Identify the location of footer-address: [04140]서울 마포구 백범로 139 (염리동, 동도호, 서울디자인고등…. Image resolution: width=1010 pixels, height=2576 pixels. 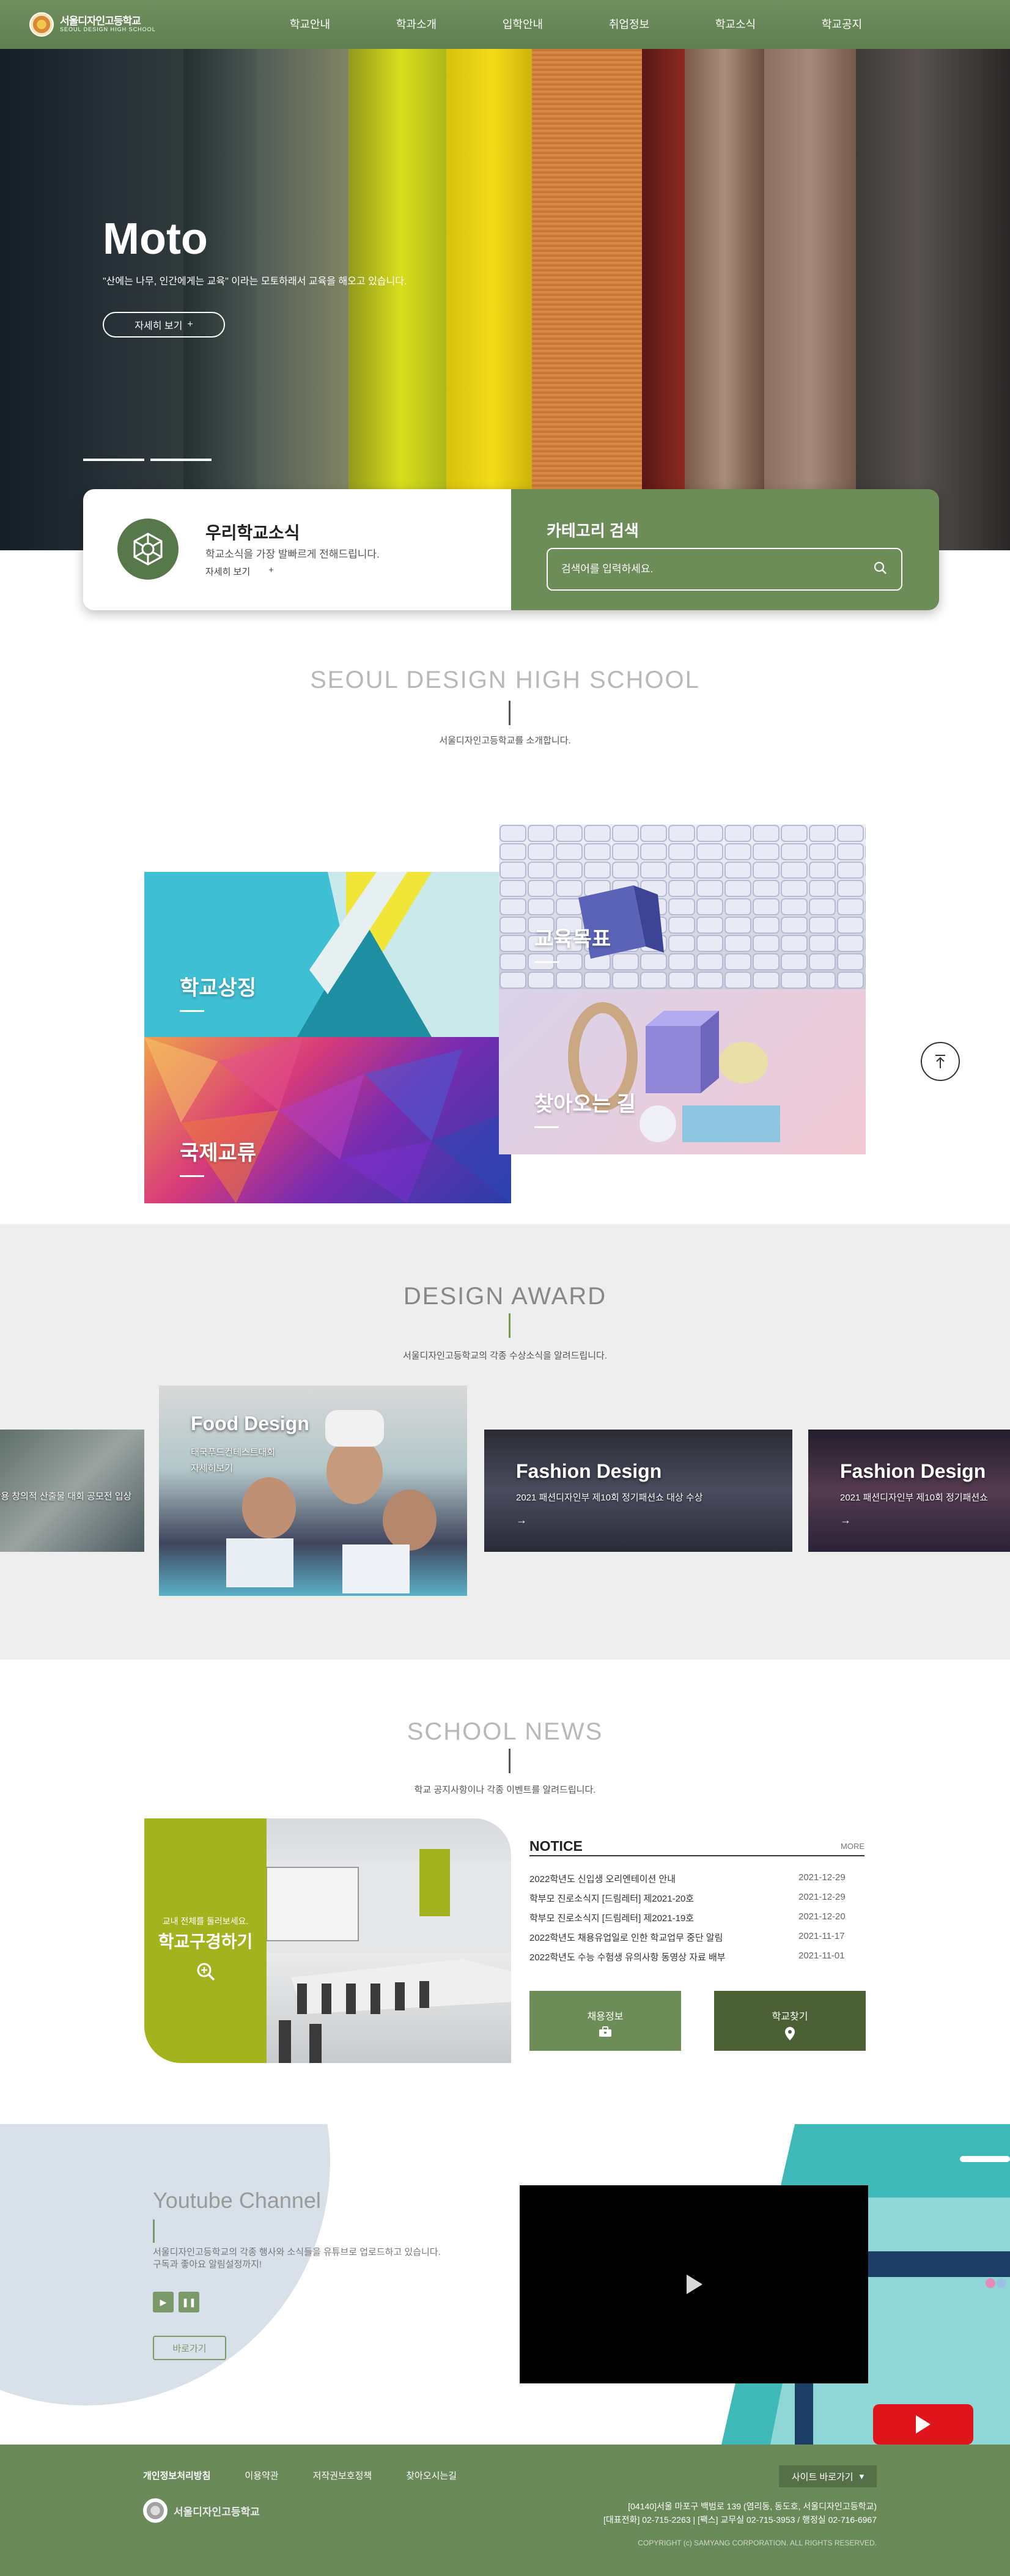
(663, 2513).